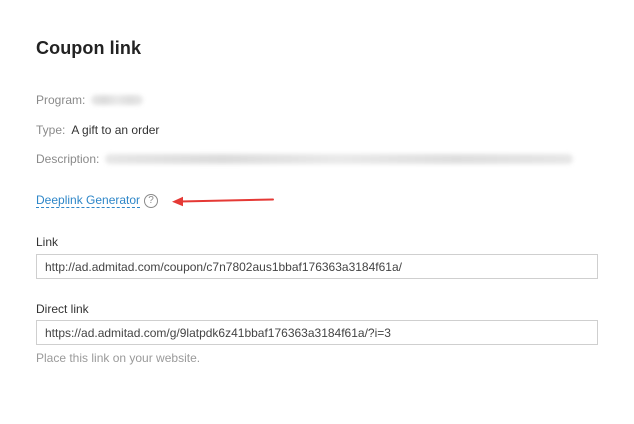  Describe the element at coordinates (47, 242) in the screenshot. I see `link-label: Link` at that location.